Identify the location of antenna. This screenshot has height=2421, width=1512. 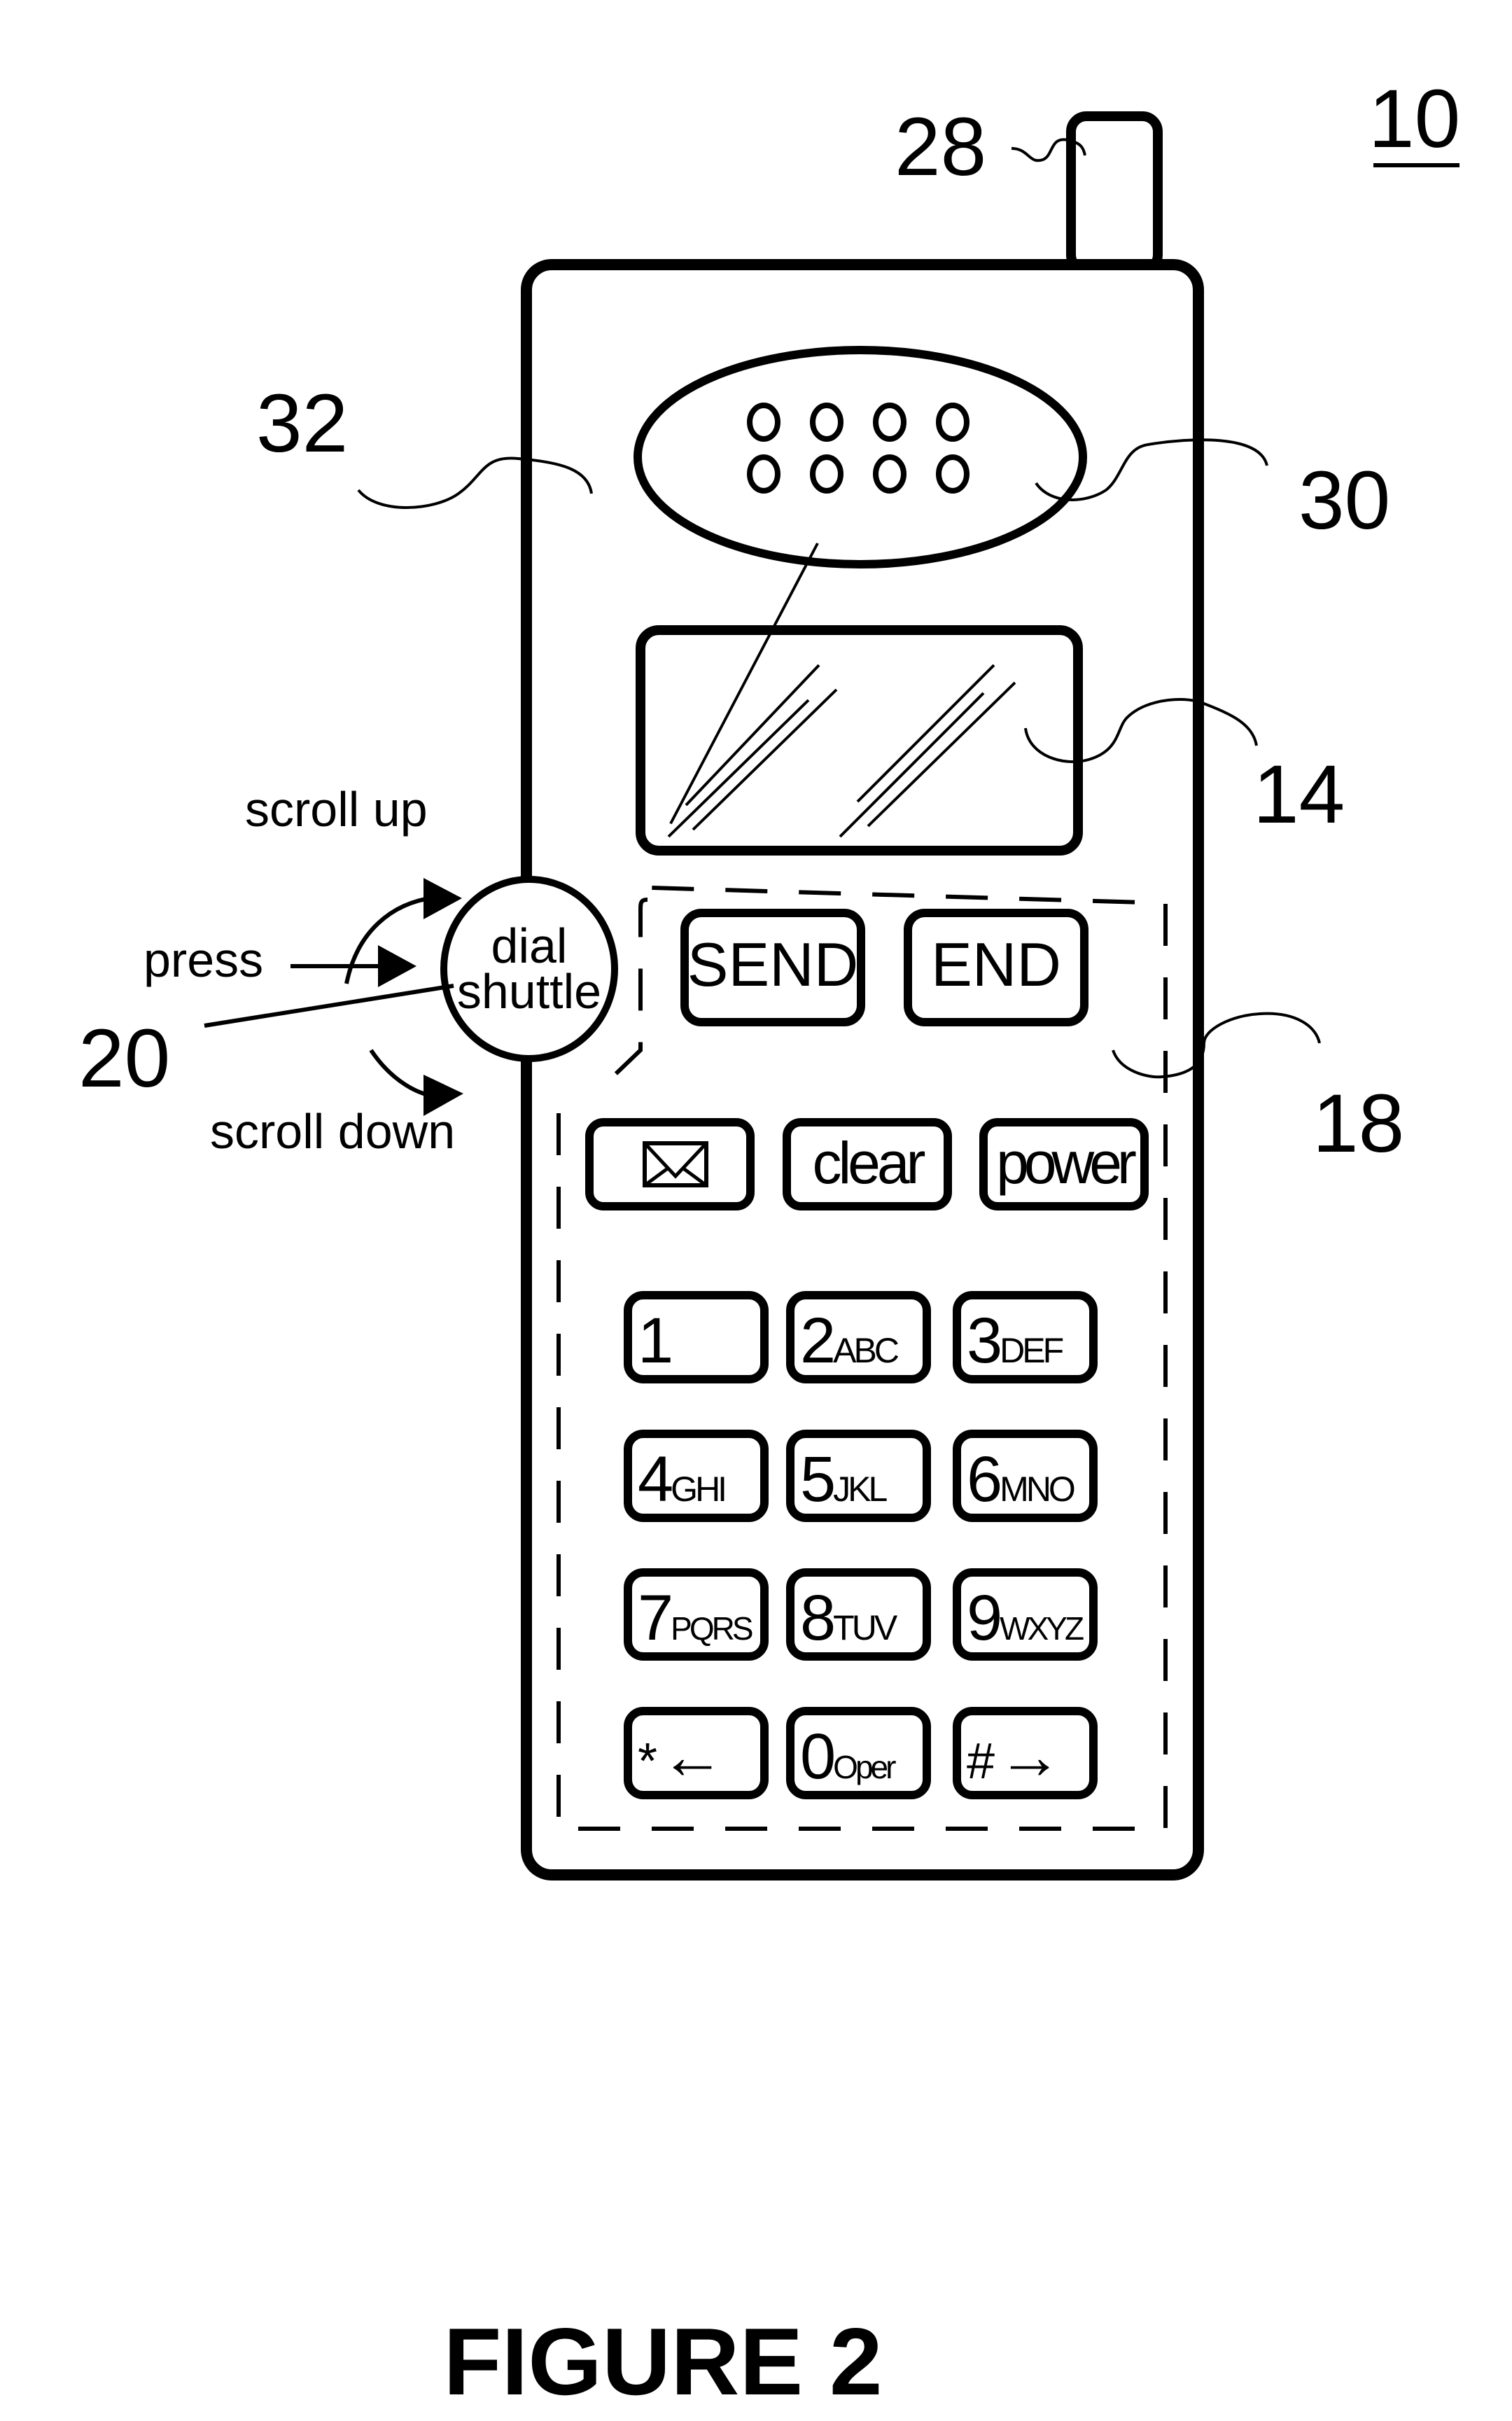
(1114, 193).